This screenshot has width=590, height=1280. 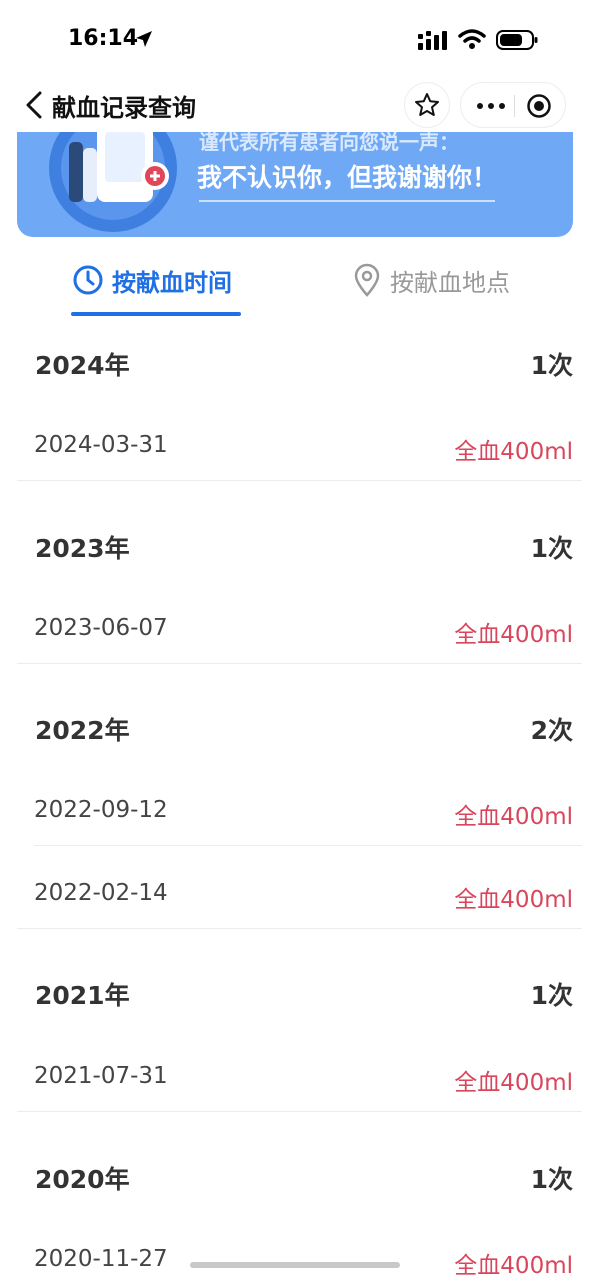 I want to click on nav-bar: 献血记录查询, so click(x=295, y=106).